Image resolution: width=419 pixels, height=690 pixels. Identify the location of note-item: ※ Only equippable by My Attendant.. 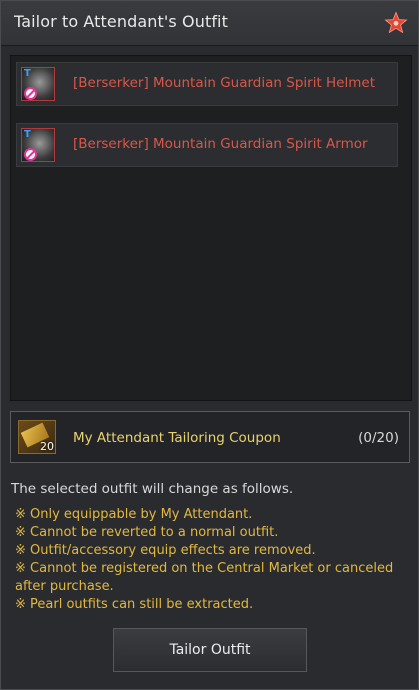
(134, 514).